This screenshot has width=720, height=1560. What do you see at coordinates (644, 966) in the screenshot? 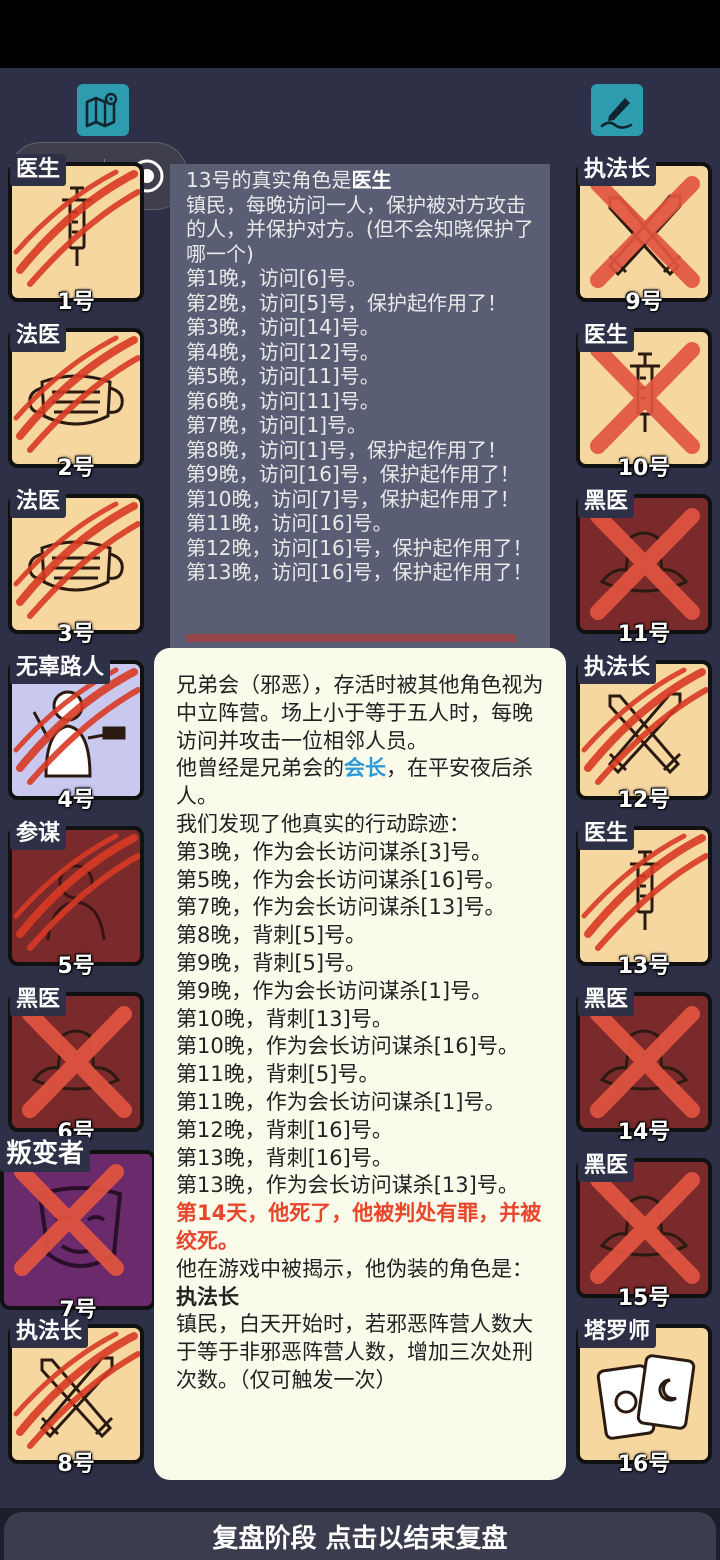
I see `card-number: 13号` at bounding box center [644, 966].